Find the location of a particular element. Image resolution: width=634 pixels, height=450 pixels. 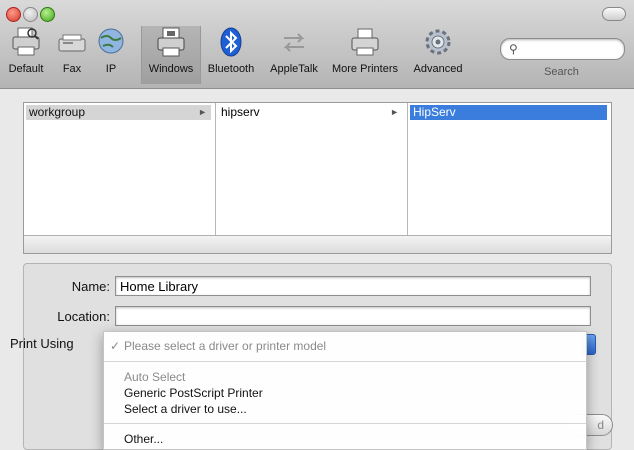

browser-row-label: hipserv is located at coordinates (240, 112).